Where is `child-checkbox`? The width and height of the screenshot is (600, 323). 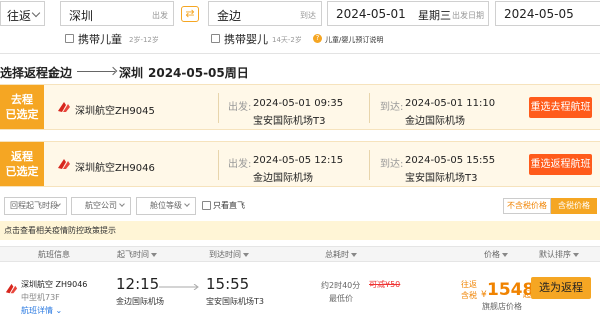
child-checkbox is located at coordinates (69, 38).